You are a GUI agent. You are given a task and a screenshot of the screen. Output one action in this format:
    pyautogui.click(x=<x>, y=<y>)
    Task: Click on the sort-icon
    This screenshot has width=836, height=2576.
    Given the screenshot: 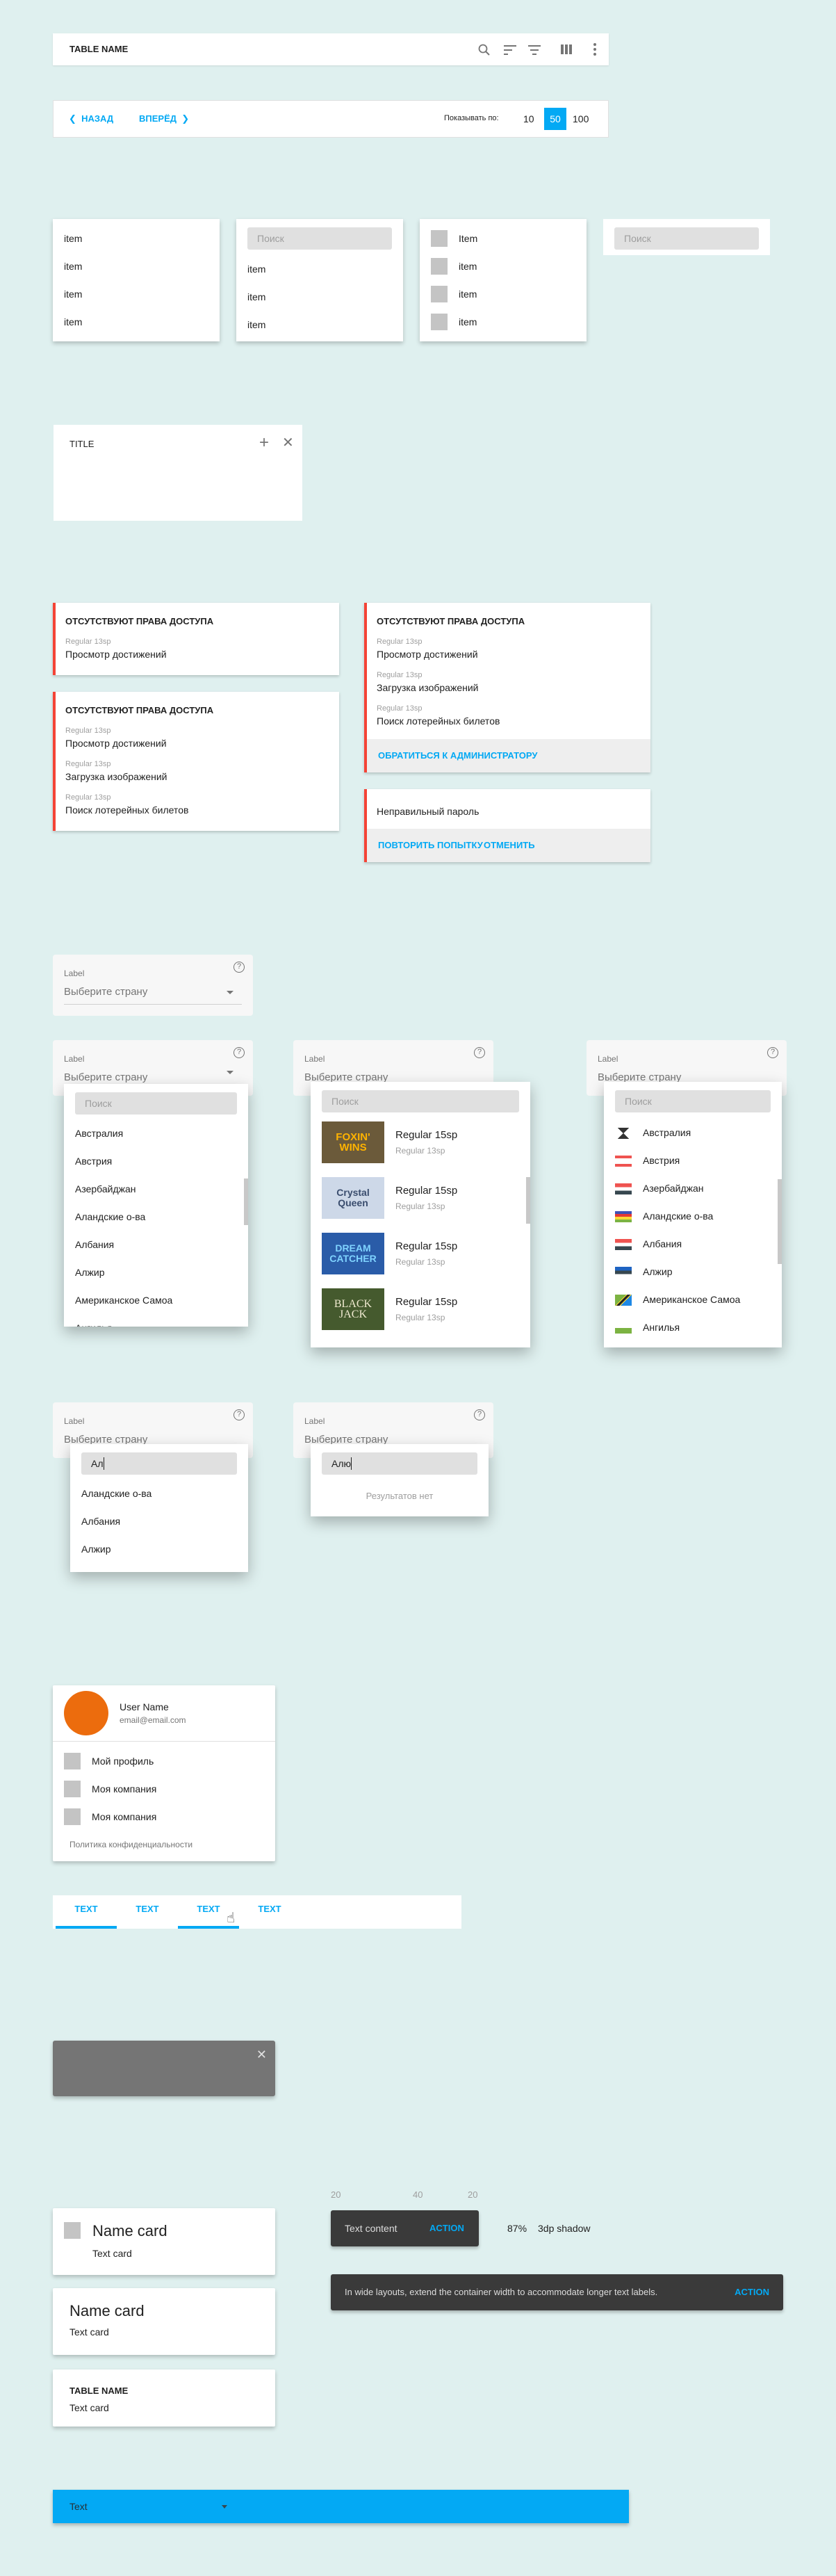 What is the action you would take?
    pyautogui.click(x=510, y=50)
    